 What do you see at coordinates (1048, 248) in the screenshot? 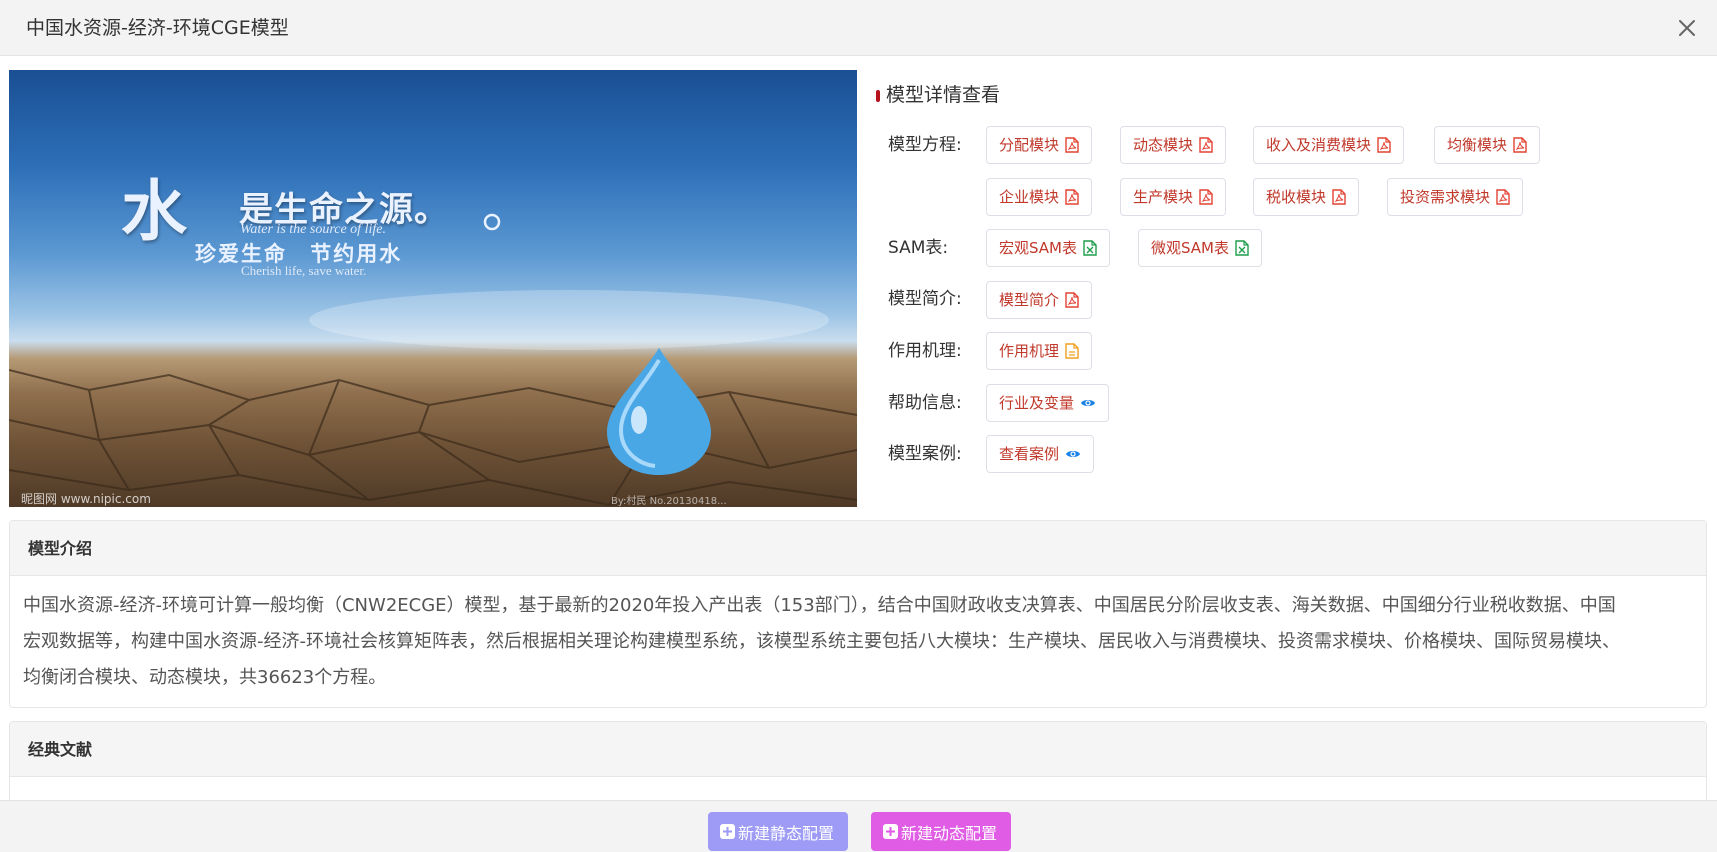
I see `btn-macro-sam: 宏观SAM表` at bounding box center [1048, 248].